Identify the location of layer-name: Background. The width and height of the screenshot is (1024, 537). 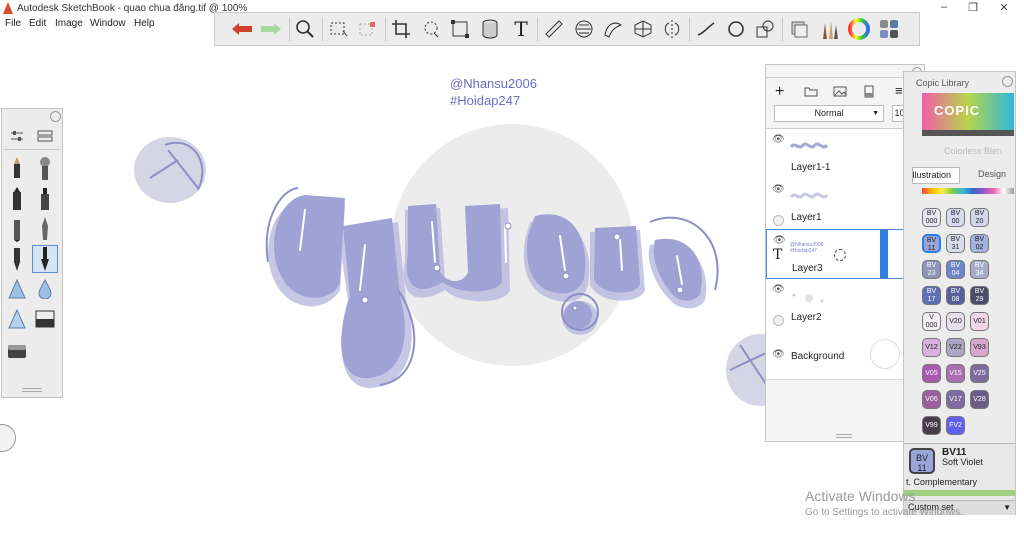
(818, 356).